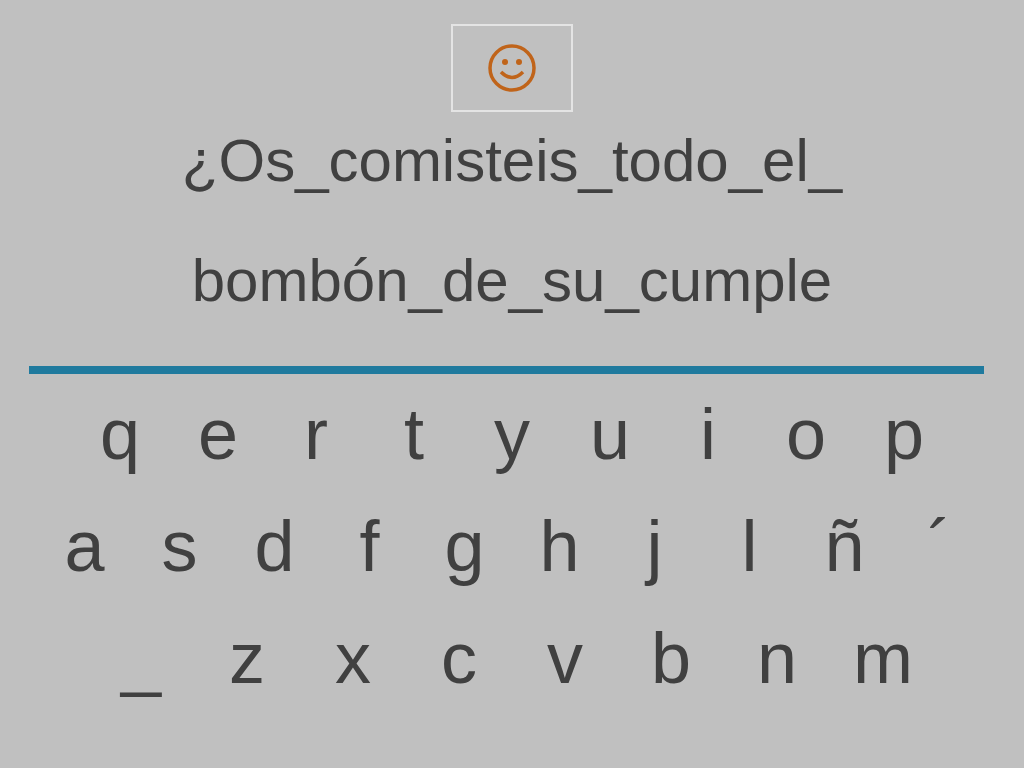 The width and height of the screenshot is (1024, 768). I want to click on letter-key: m, so click(883, 658).